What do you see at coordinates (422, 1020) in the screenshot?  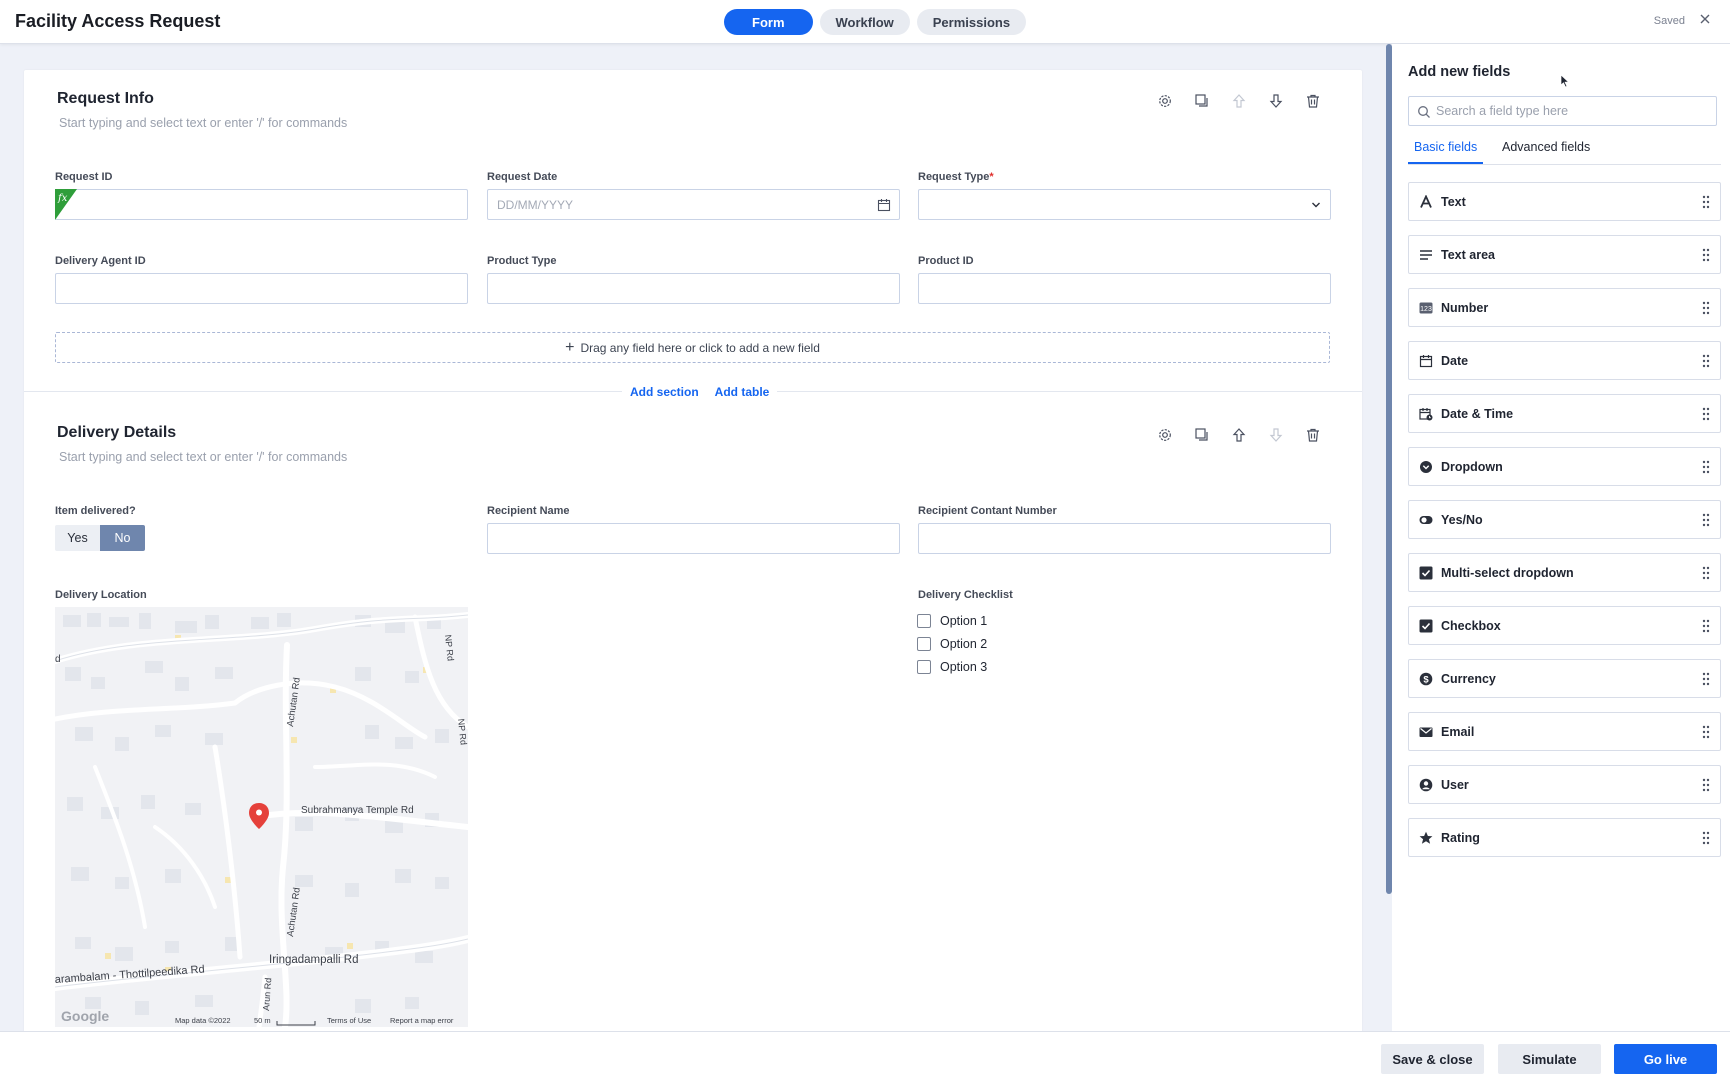 I see `map-report-link: Report a map error` at bounding box center [422, 1020].